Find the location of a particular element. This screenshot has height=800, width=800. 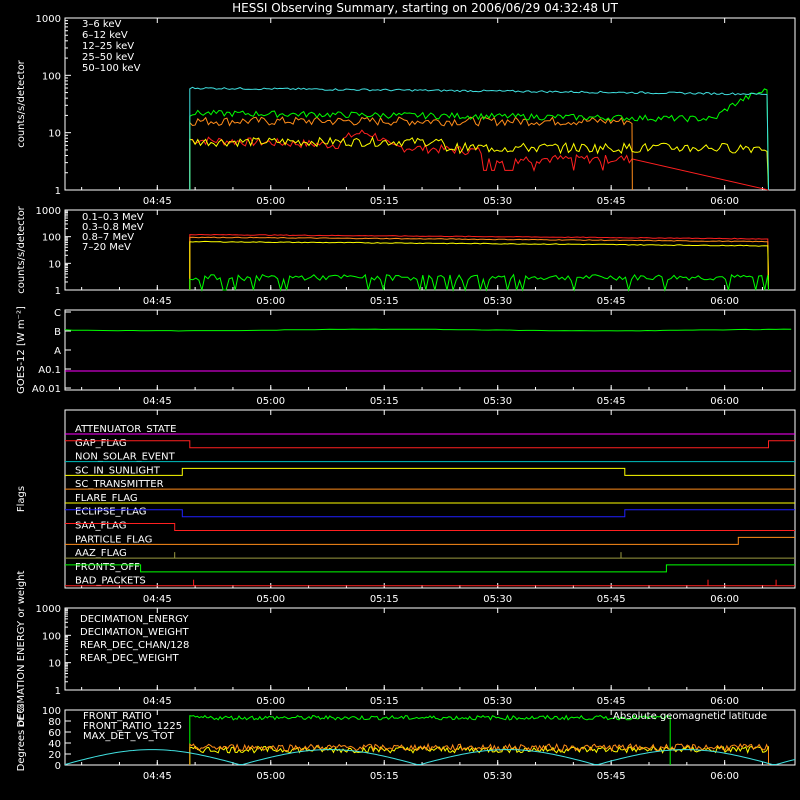

flag-label: ECLIPSE_FLAG is located at coordinates (110, 512).